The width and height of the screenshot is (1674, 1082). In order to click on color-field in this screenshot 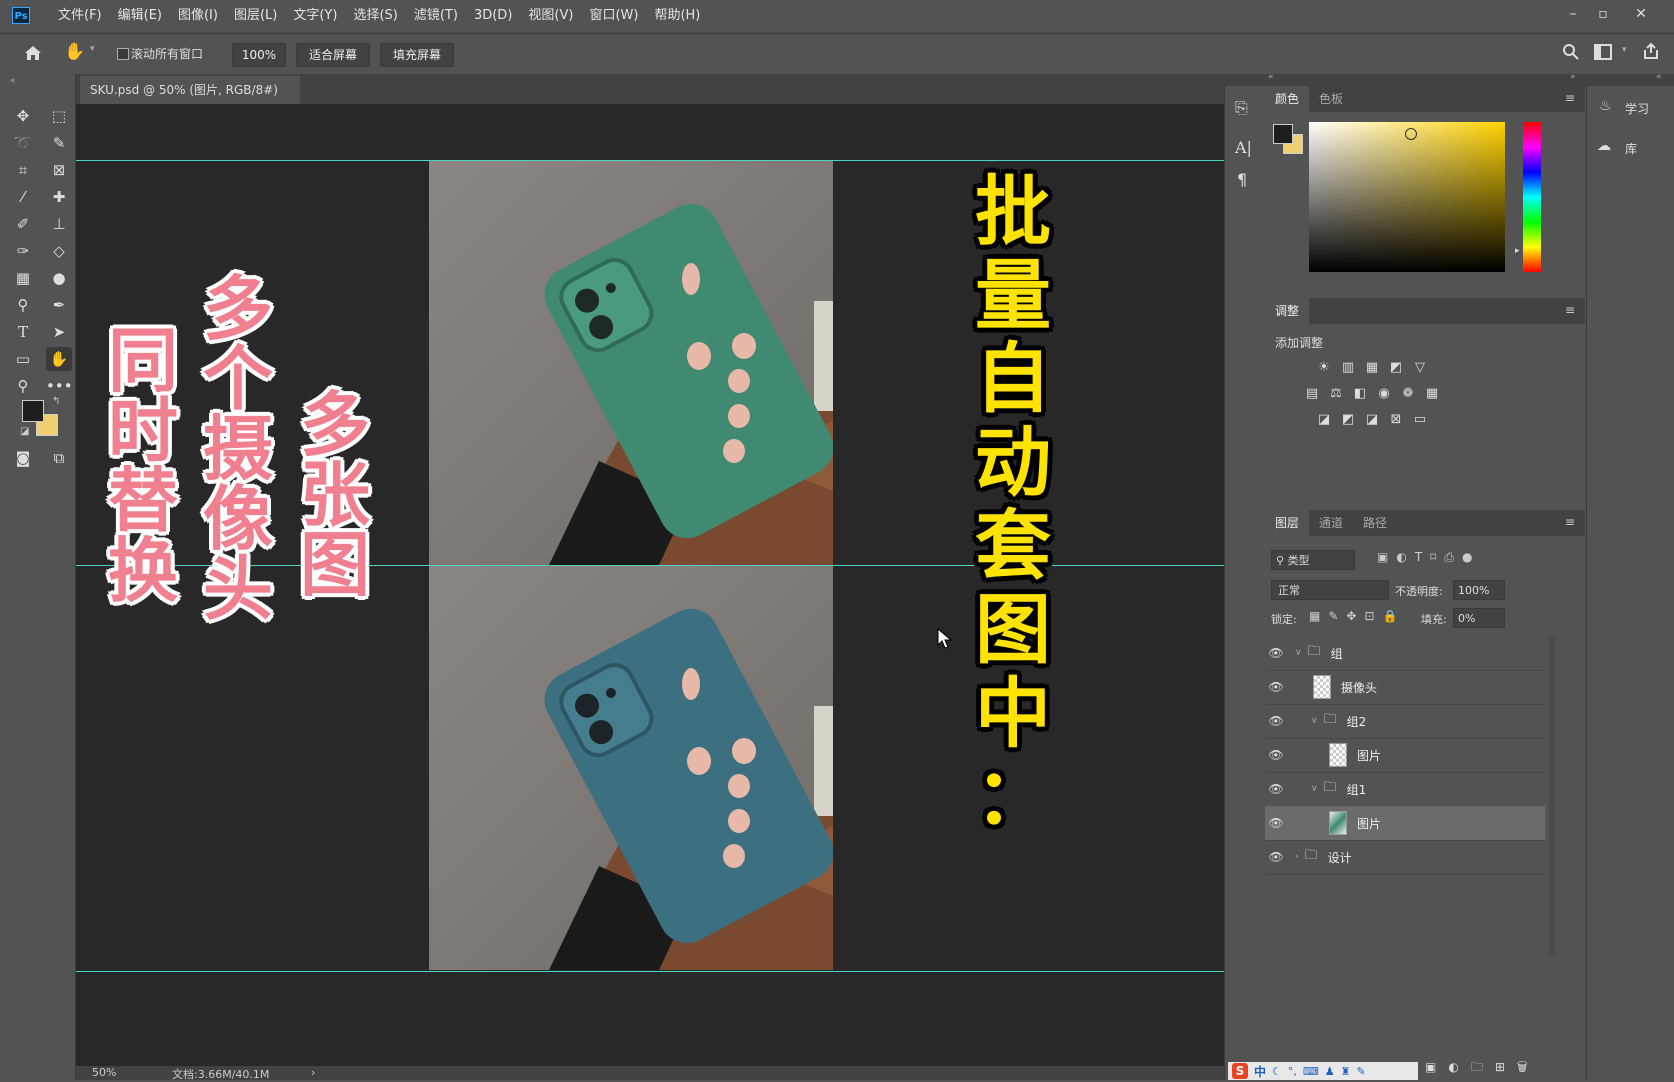, I will do `click(1407, 197)`.